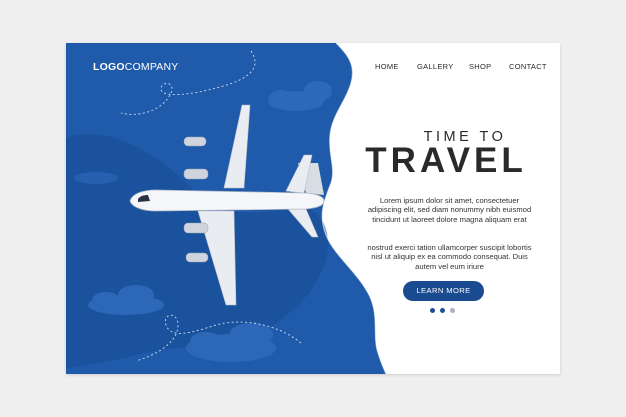  What do you see at coordinates (443, 291) in the screenshot?
I see `learn-more-button: LEARN MORE` at bounding box center [443, 291].